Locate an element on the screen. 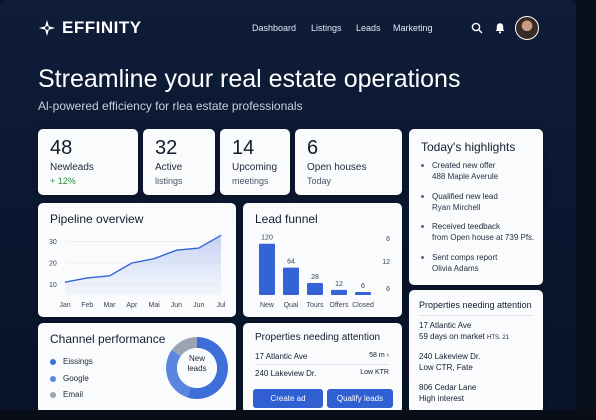  x-tick-label: Closed is located at coordinates (363, 305).